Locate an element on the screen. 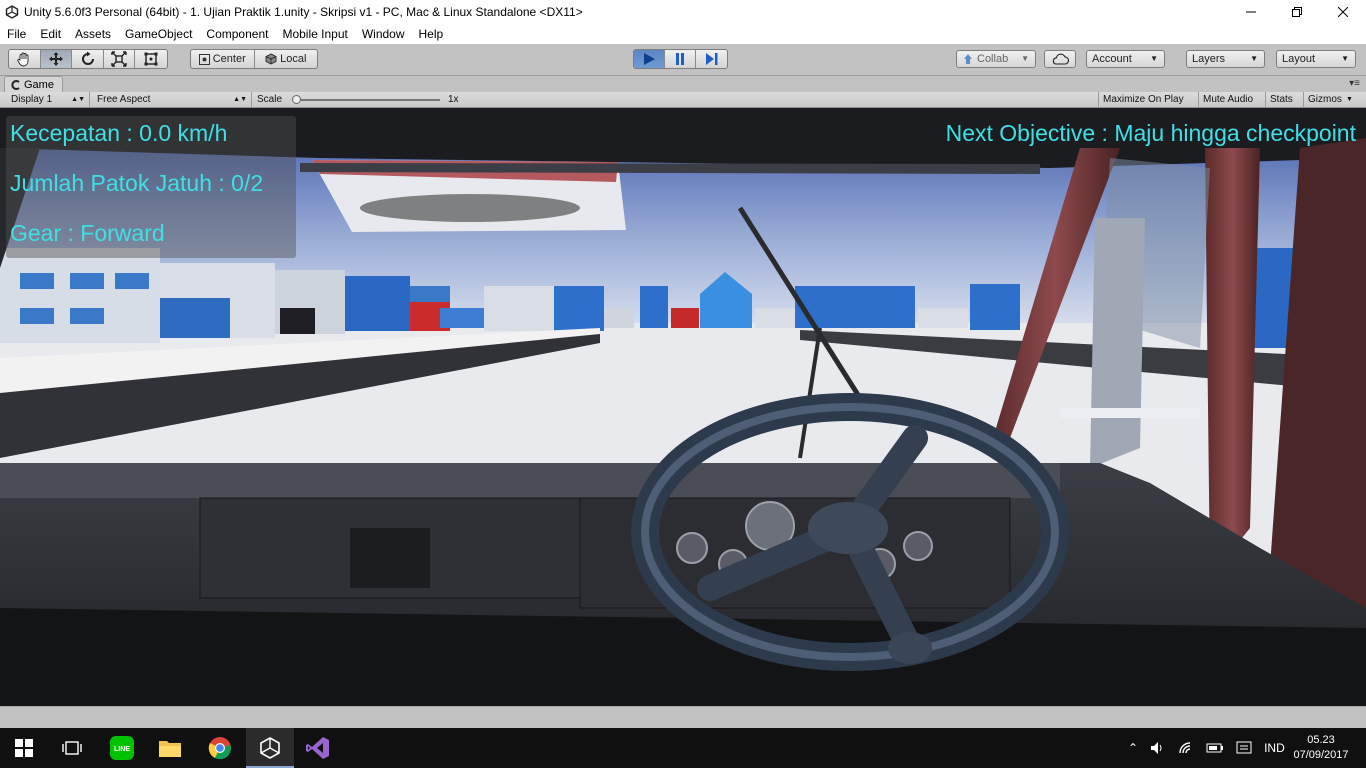  menu-component: Component is located at coordinates (237, 34).